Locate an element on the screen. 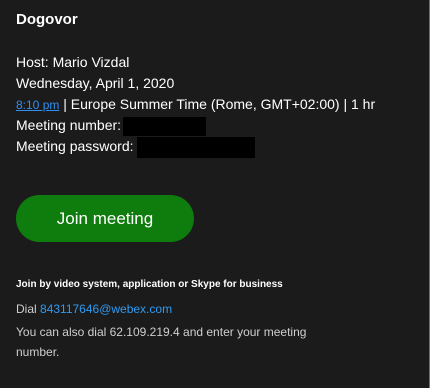 The image size is (430, 388). meeting-title: Dogovor is located at coordinates (47, 19).